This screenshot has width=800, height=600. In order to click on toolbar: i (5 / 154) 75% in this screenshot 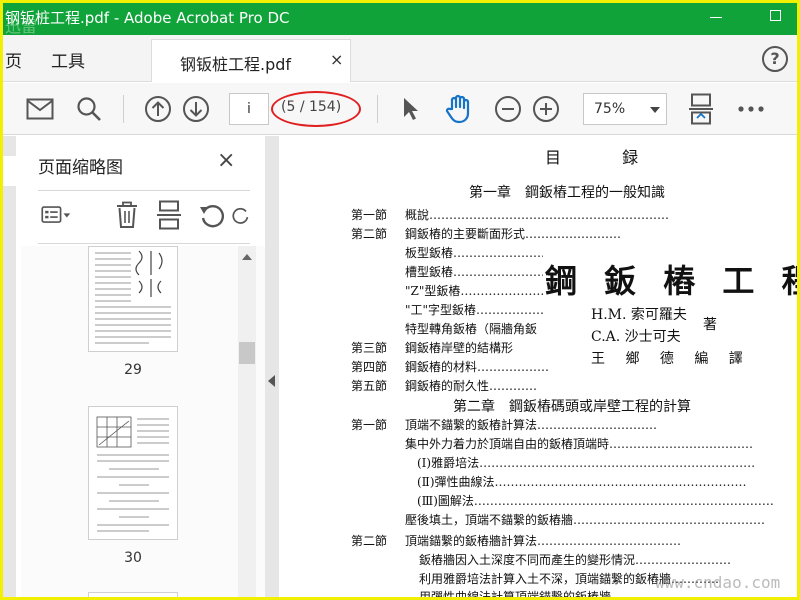, I will do `click(400, 109)`.